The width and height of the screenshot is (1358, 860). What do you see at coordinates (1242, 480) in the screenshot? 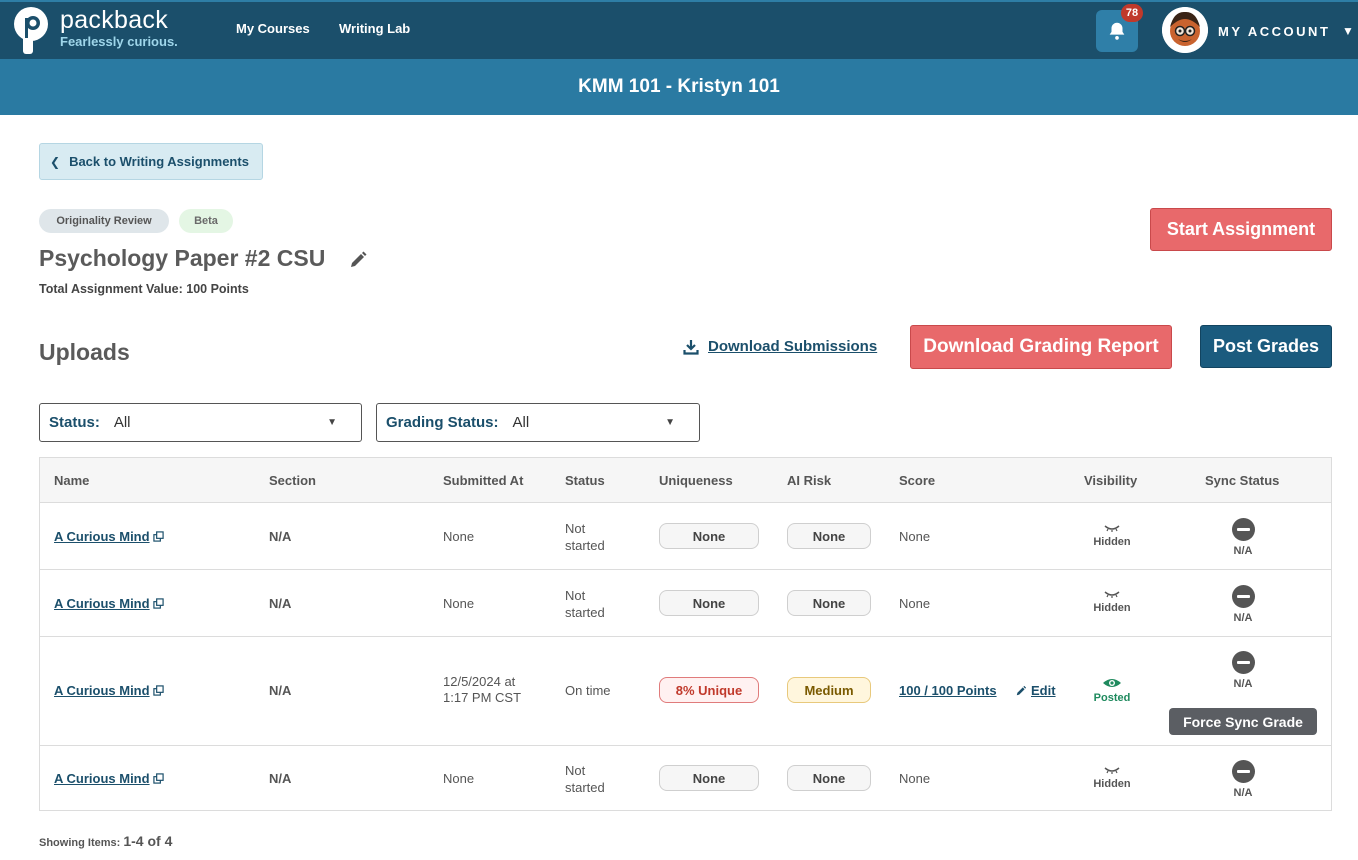
I see `column-header-sync-status: Sync Status` at bounding box center [1242, 480].